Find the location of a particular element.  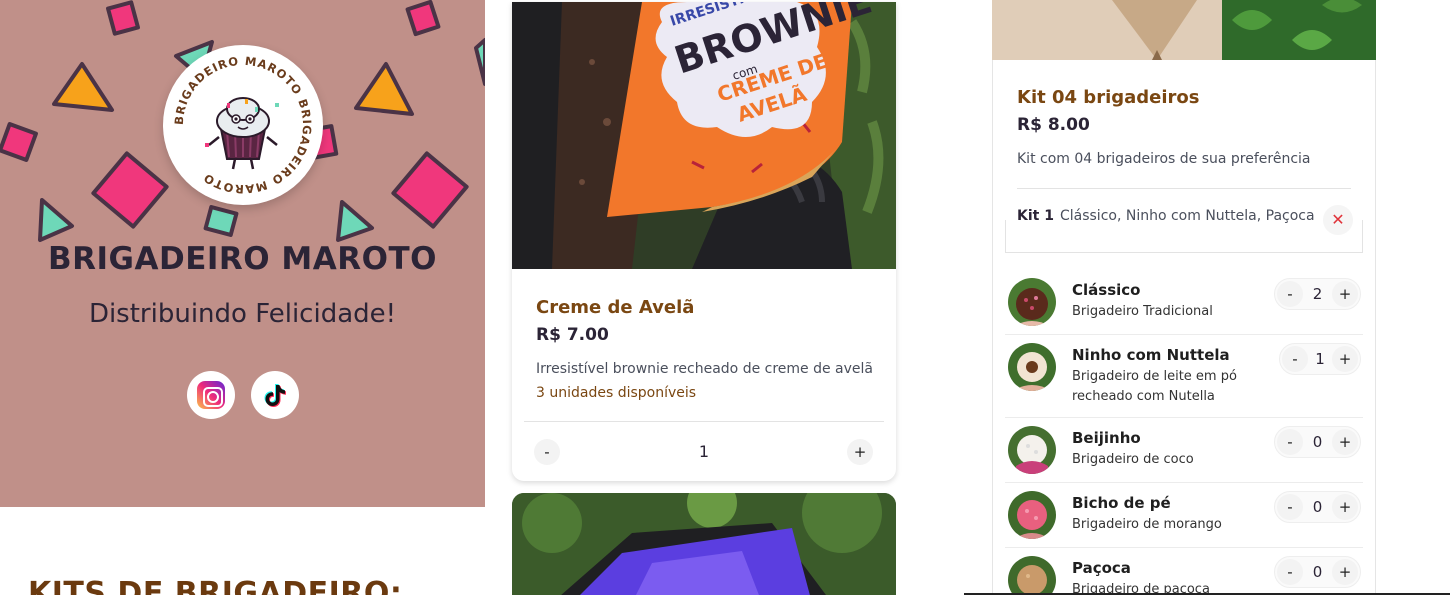

kit-box-image is located at coordinates (1184, 30).